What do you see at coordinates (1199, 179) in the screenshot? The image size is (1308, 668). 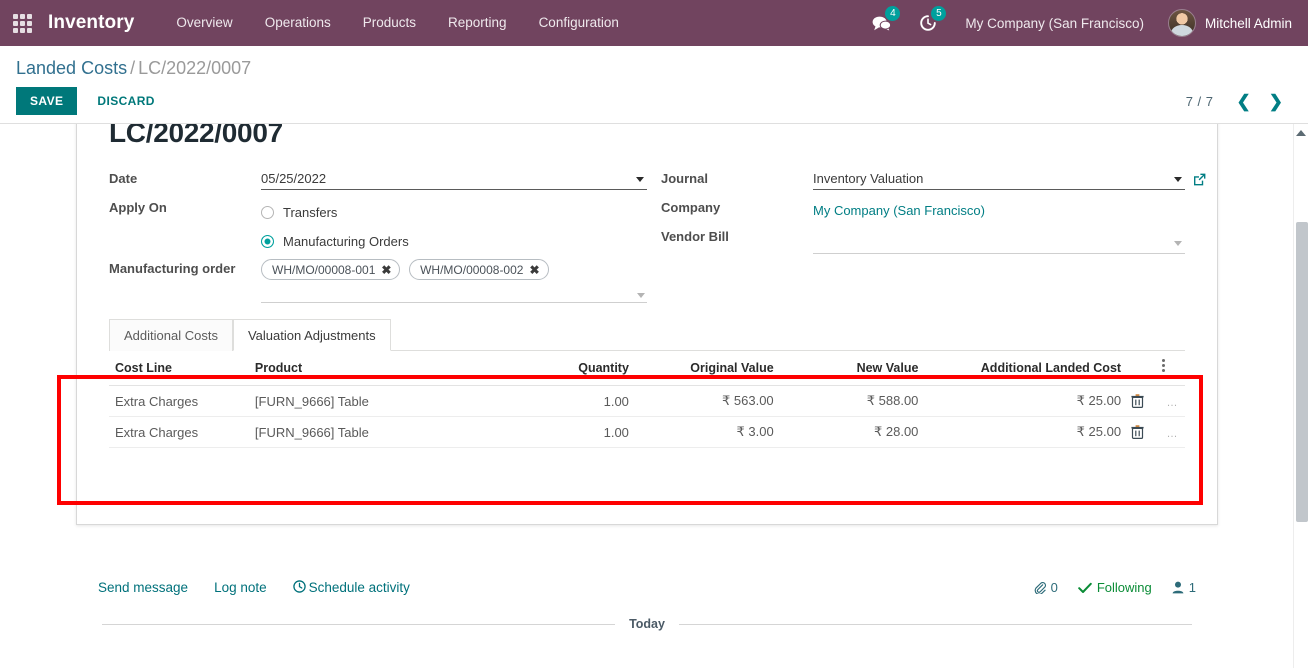 I see `external-link-icon` at bounding box center [1199, 179].